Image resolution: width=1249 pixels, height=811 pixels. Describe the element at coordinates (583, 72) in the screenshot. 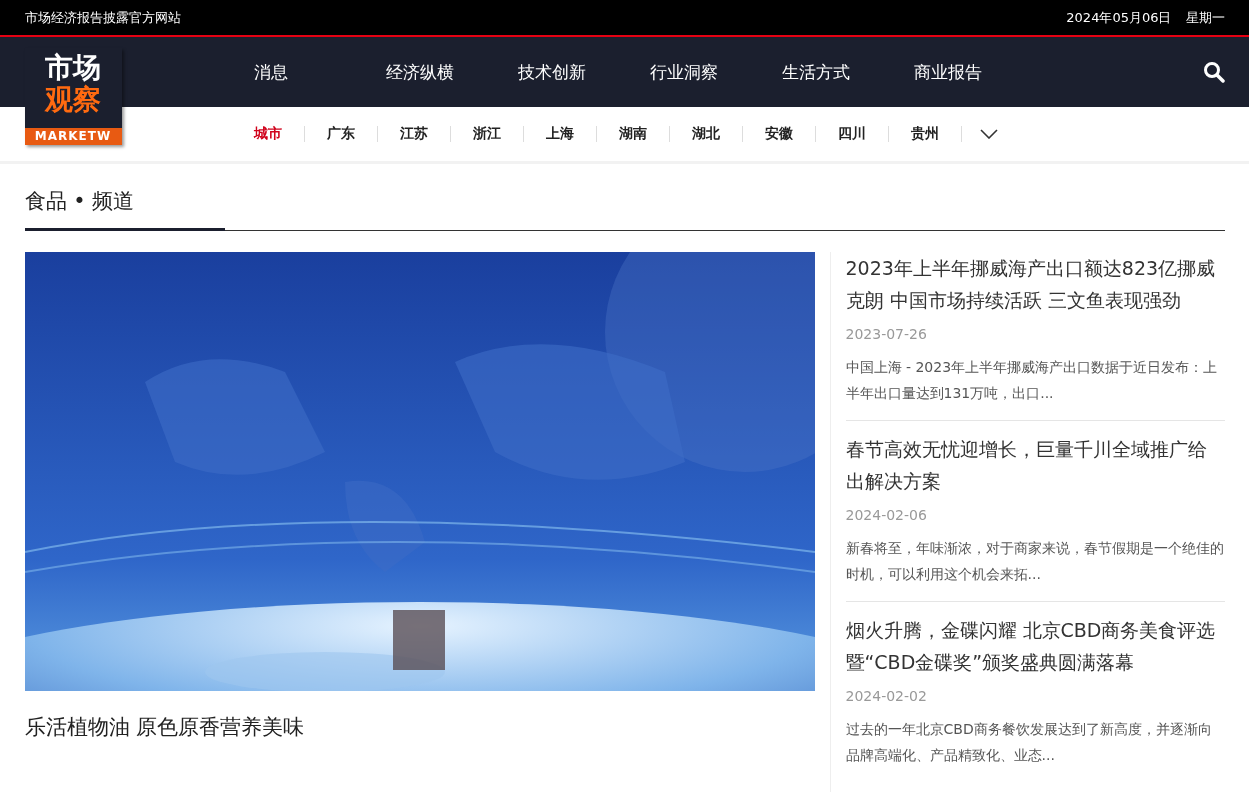

I see `nav-link: 技术创新` at that location.